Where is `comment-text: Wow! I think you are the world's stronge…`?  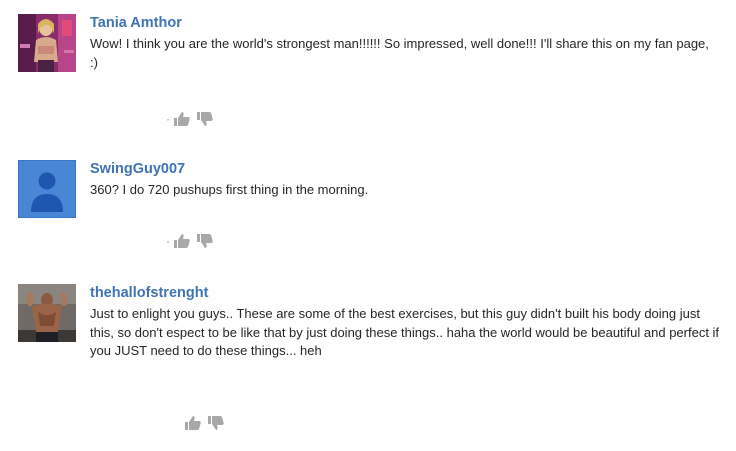 comment-text: Wow! I think you are the world's stronge… is located at coordinates (399, 53).